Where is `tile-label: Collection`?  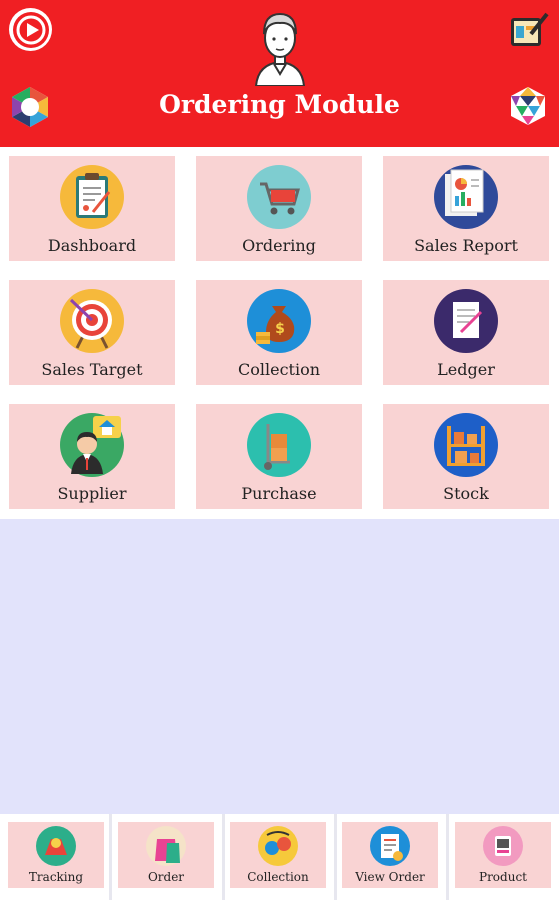
tile-label: Collection is located at coordinates (279, 369).